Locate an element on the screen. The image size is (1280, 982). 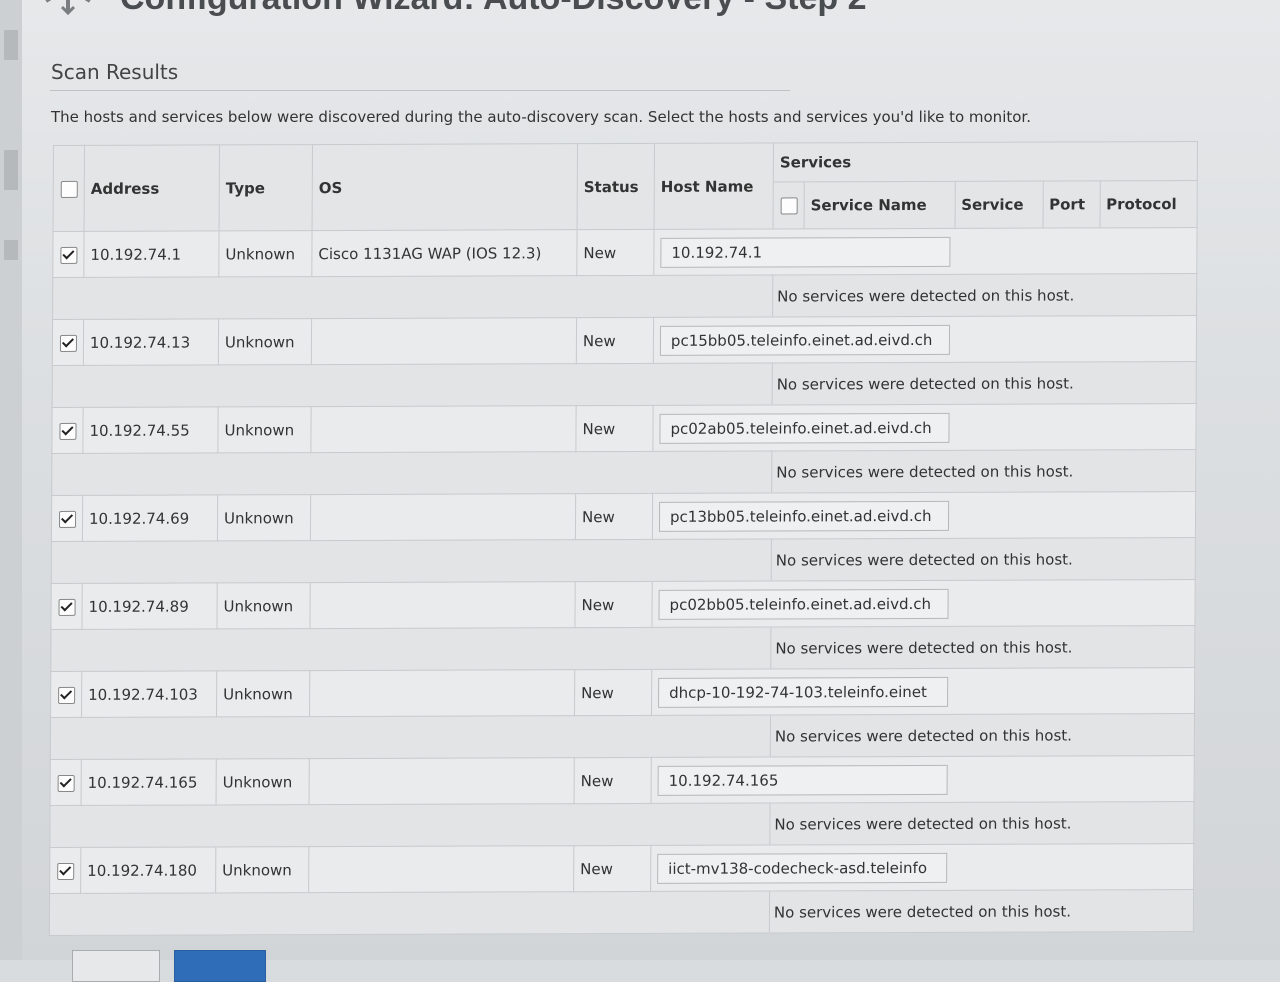
header-address: Address is located at coordinates (152, 188).